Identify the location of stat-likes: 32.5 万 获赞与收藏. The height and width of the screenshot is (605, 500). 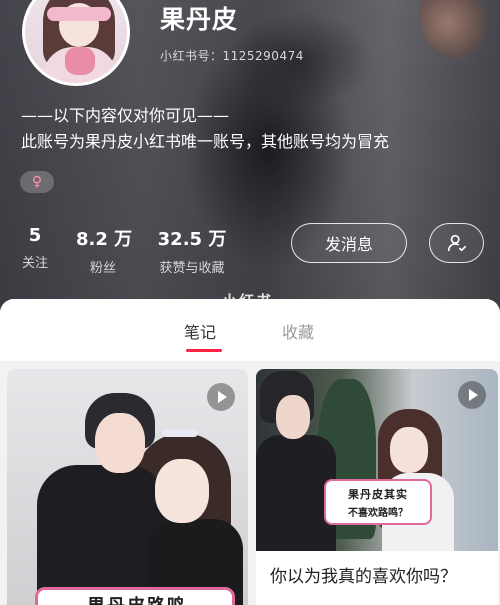
(192, 250).